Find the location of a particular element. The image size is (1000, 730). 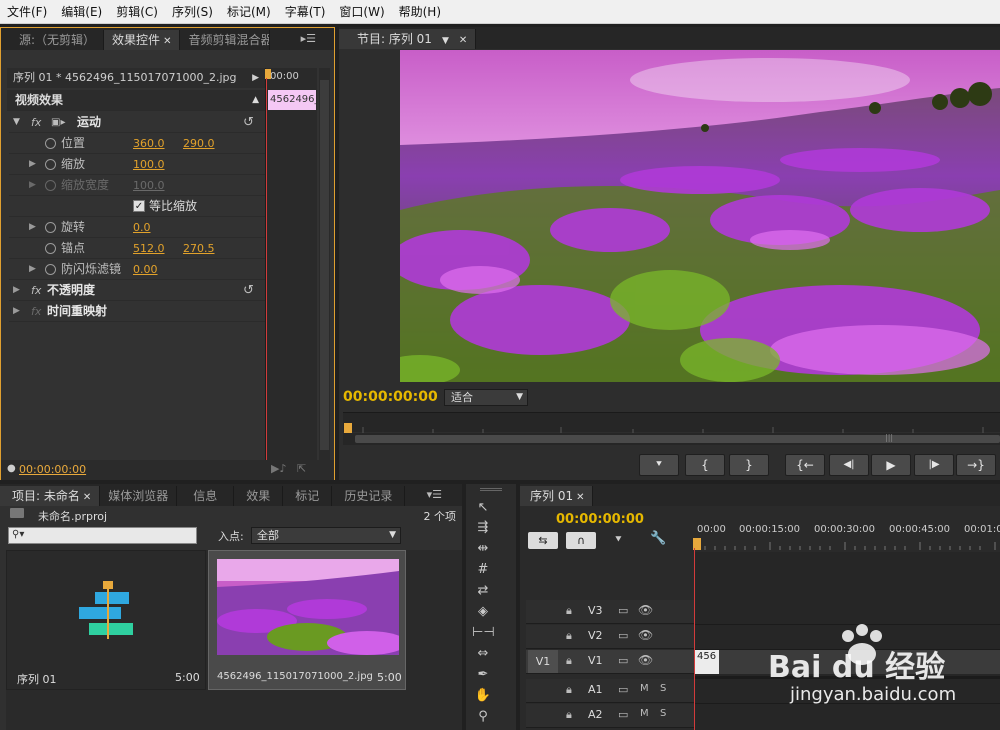

motion-row: ▼ fx ▣▸ 运动 ↺ is located at coordinates (137, 122).